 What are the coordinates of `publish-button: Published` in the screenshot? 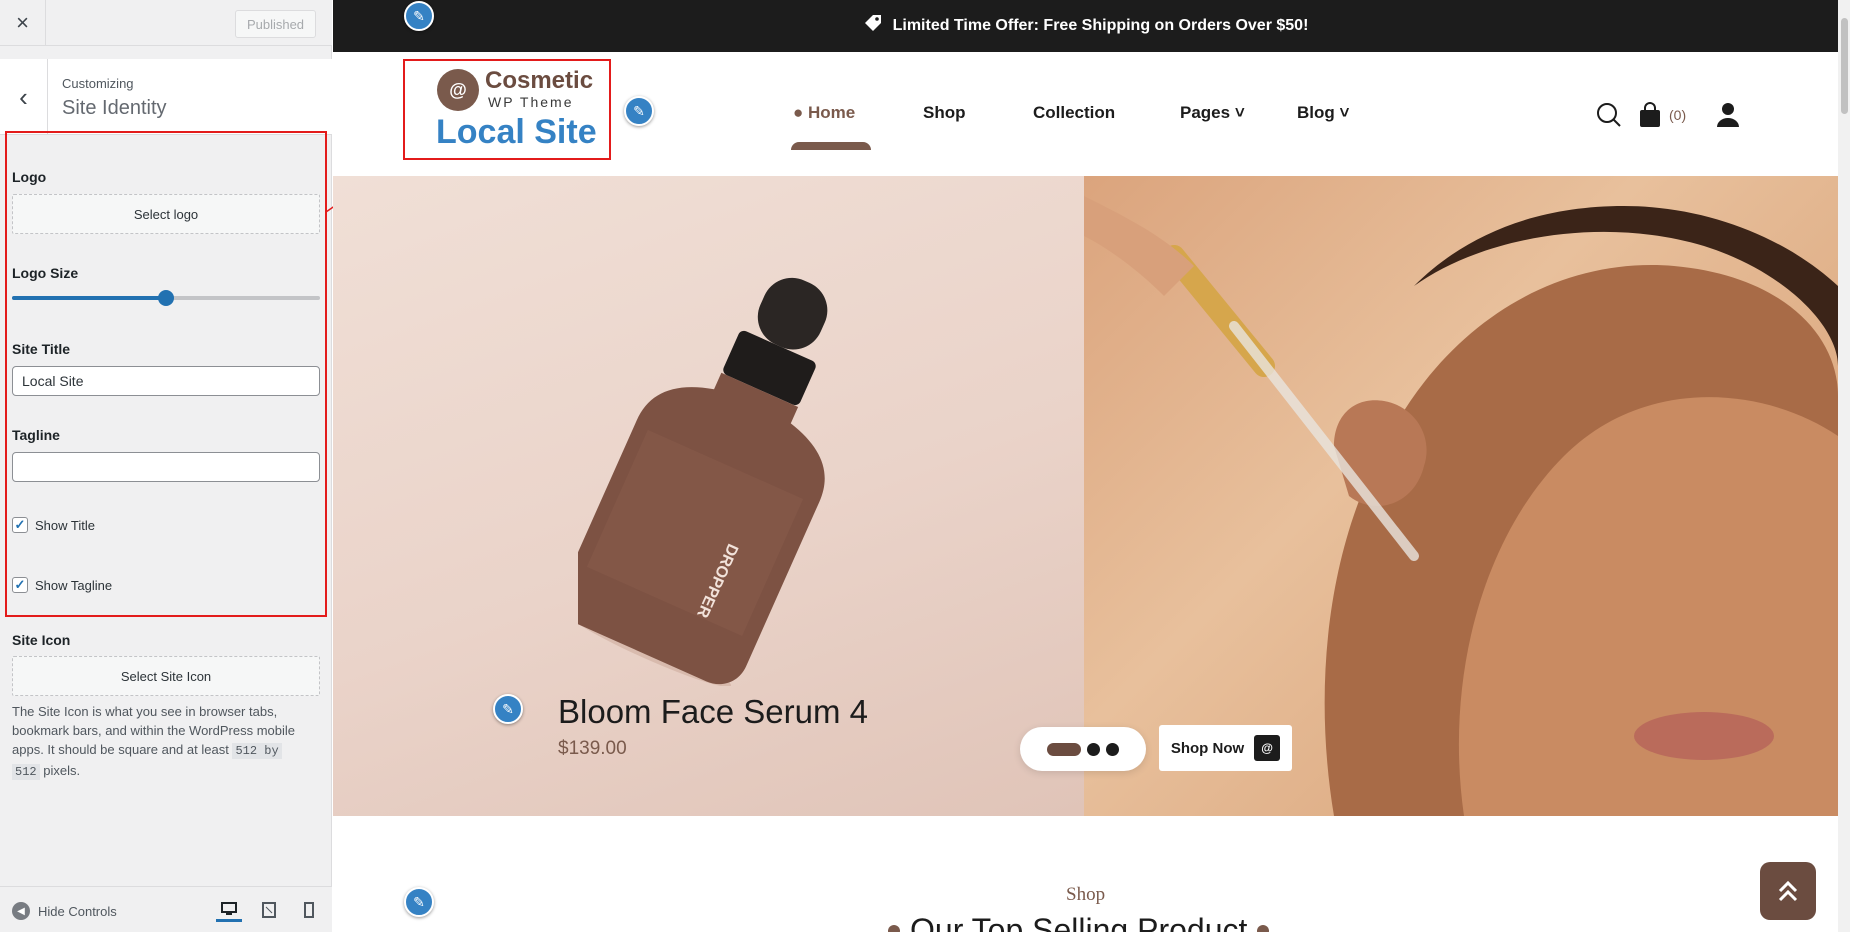 It's located at (275, 24).